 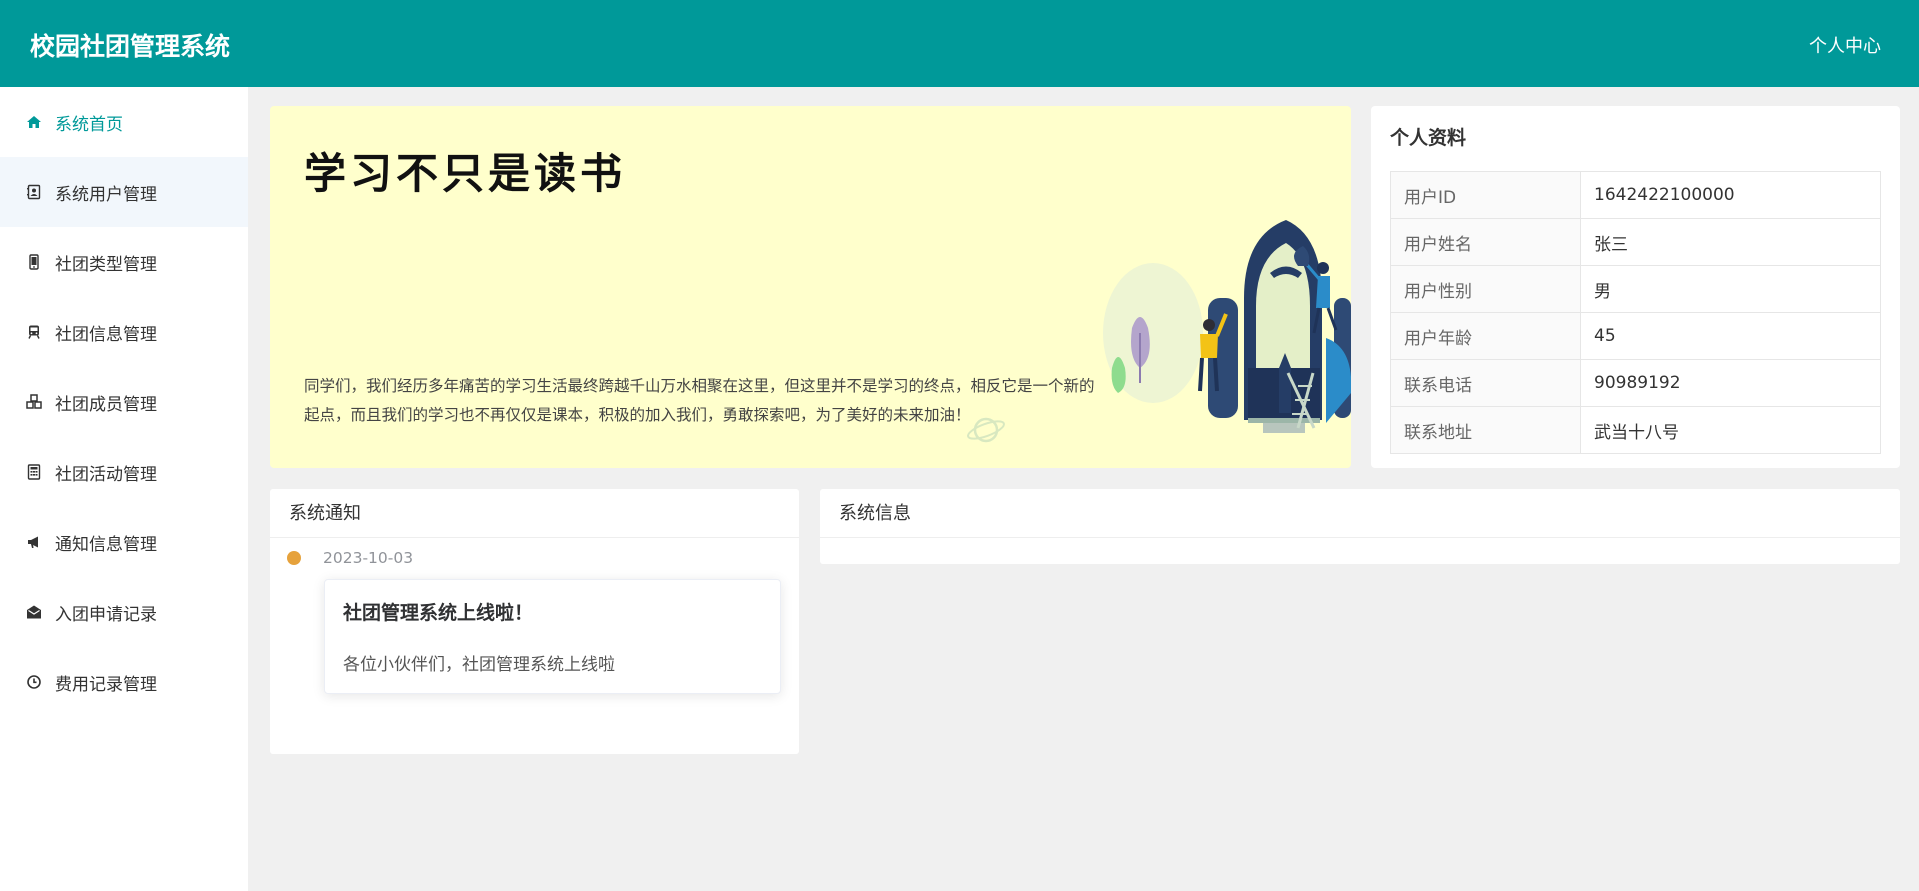 I want to click on sidebar-item-club-info: 社团信息管理, so click(x=124, y=332).